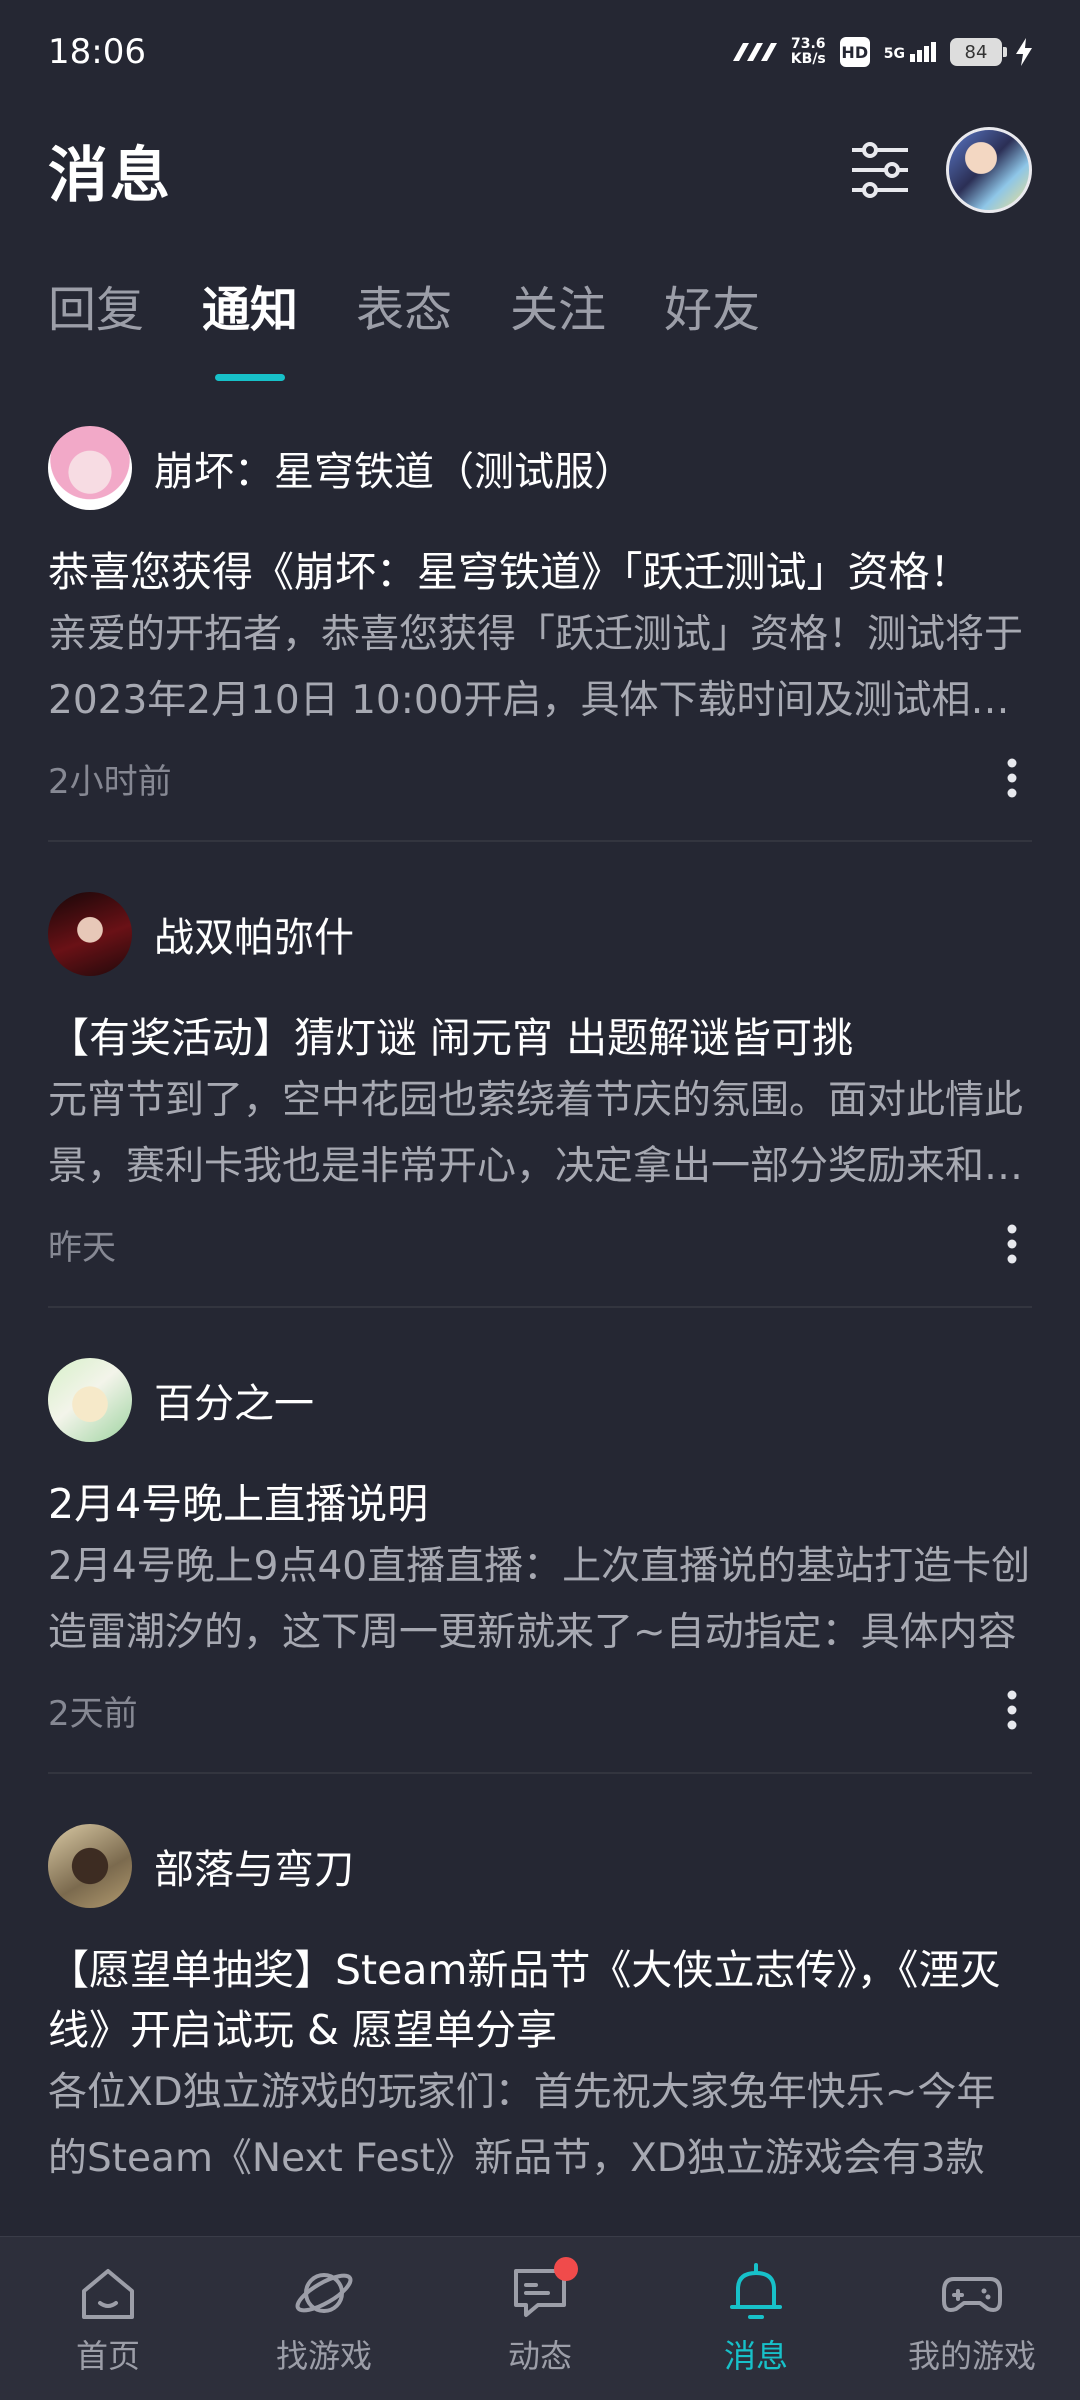 The width and height of the screenshot is (1080, 2400). I want to click on tab-active-indicator, so click(250, 377).